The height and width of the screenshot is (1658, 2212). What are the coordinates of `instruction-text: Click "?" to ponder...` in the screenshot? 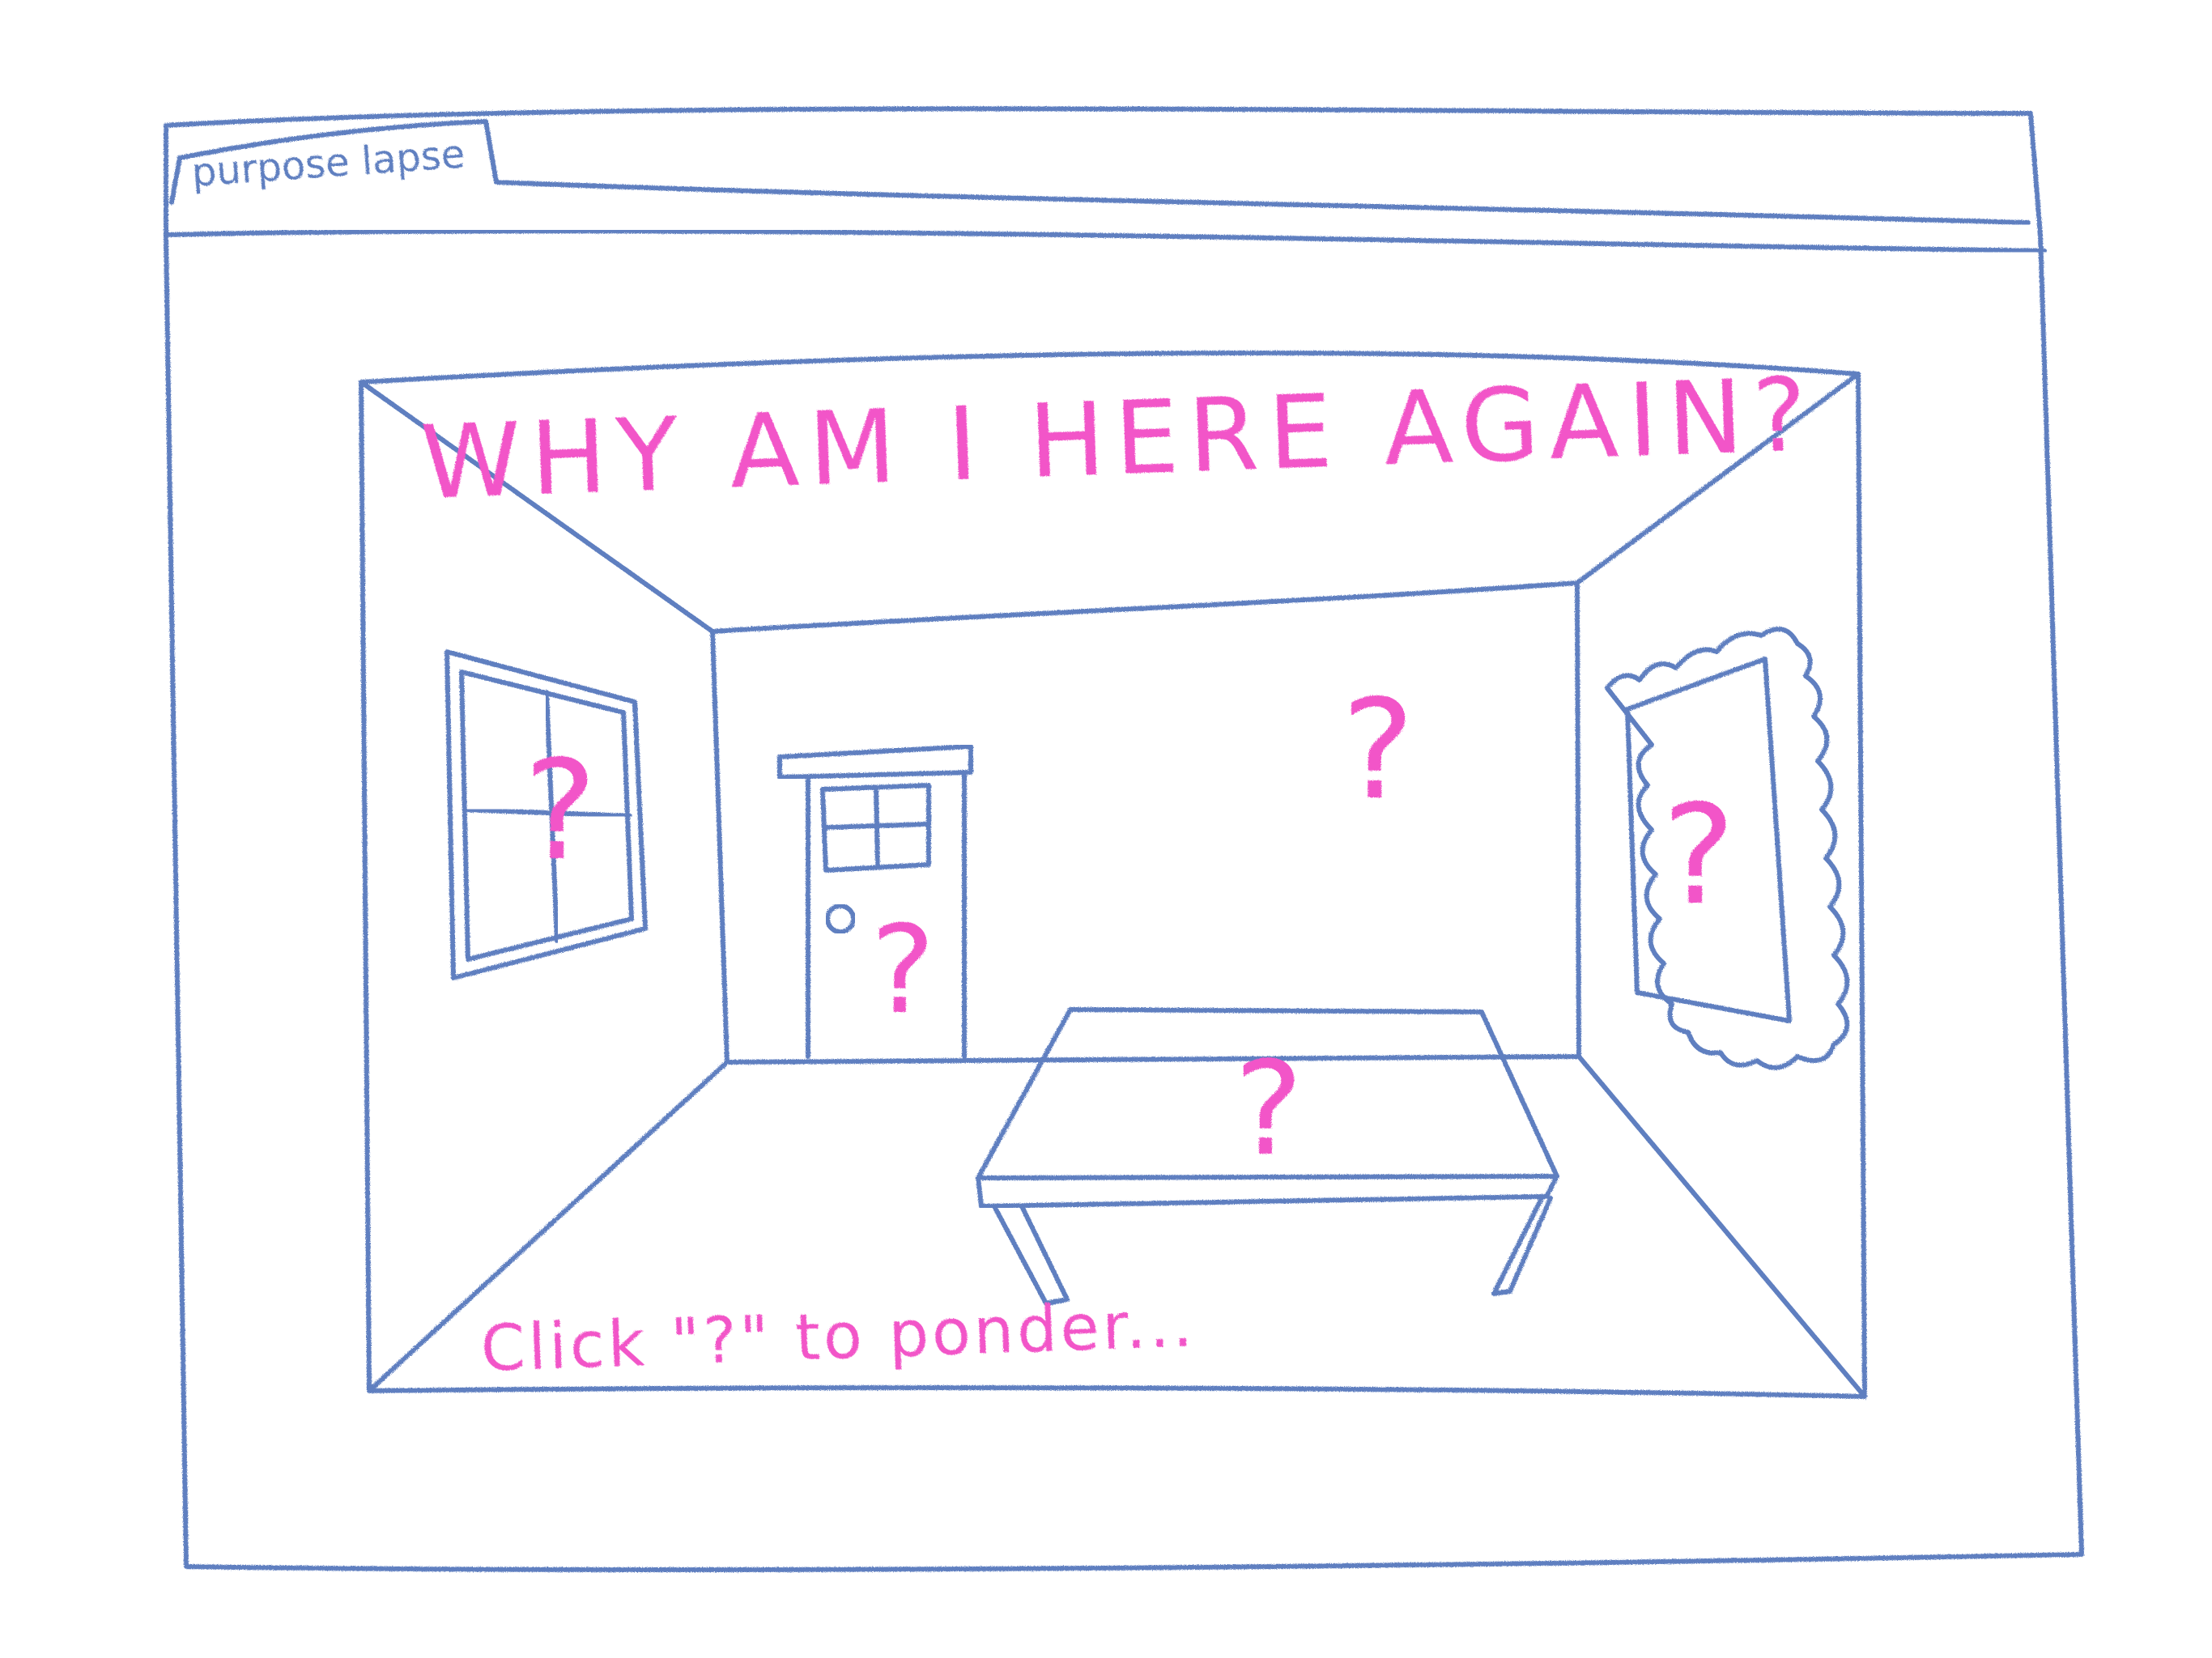 It's located at (839, 1337).